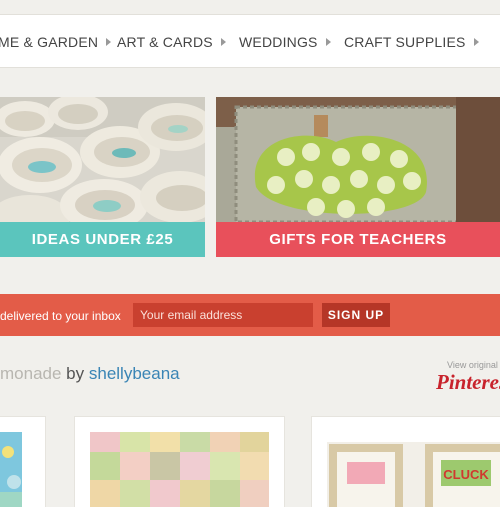 The width and height of the screenshot is (500, 507). What do you see at coordinates (49, 42) in the screenshot?
I see `nav-item-label: ME & GARDEN` at bounding box center [49, 42].